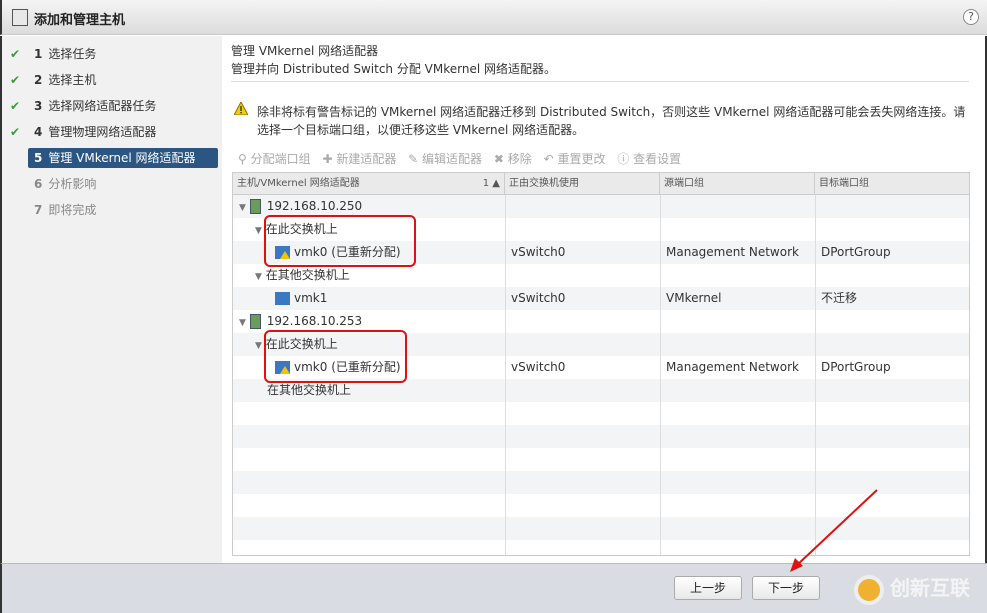 The image size is (987, 613). What do you see at coordinates (834, 530) in the screenshot?
I see `annotation-arrow` at bounding box center [834, 530].